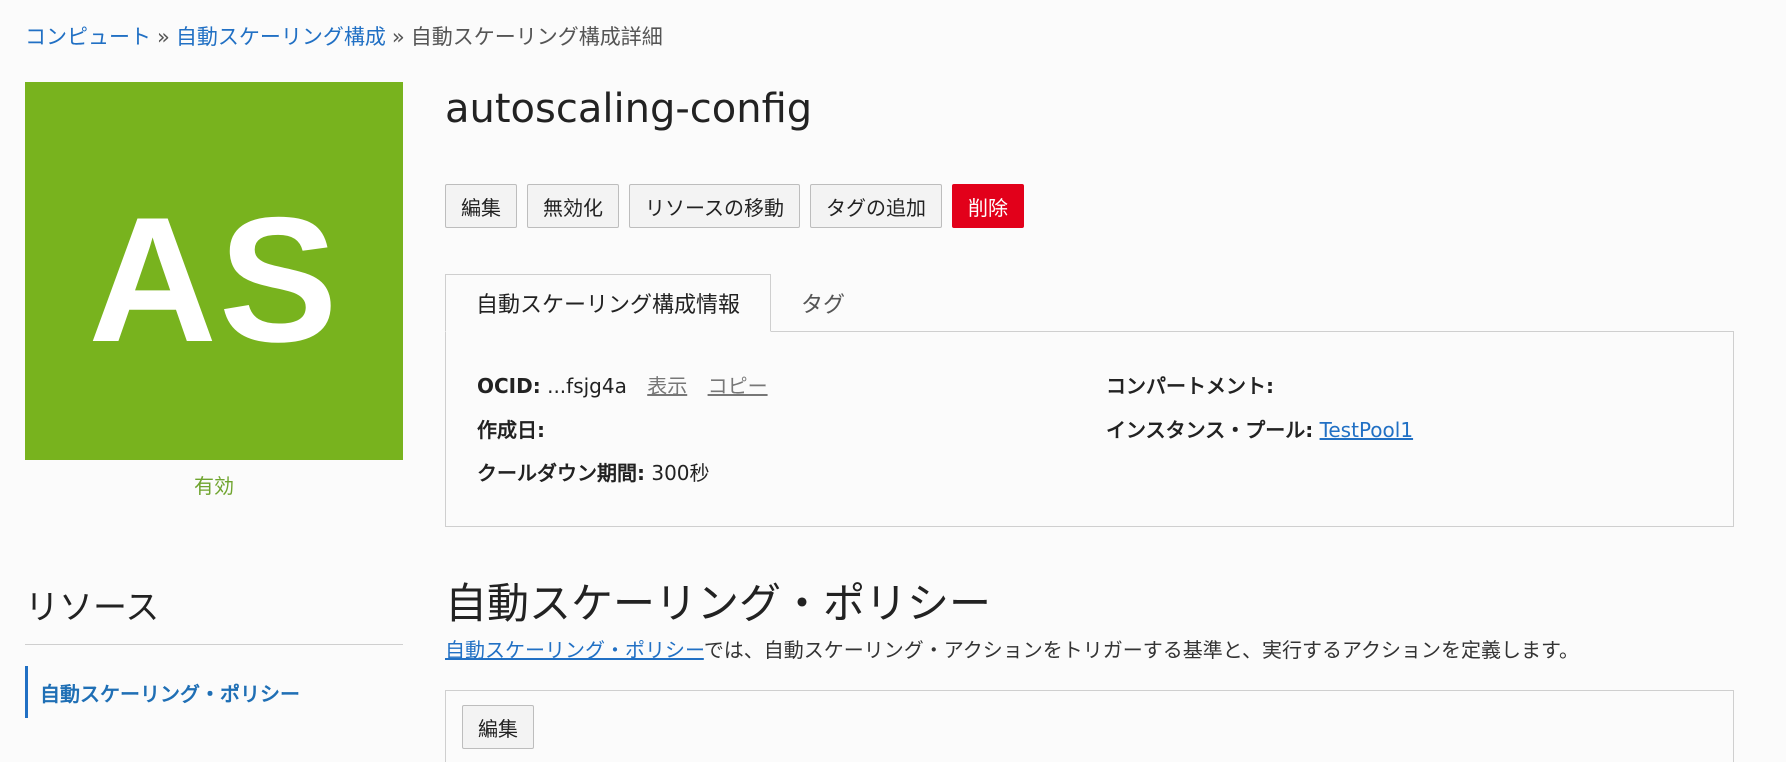 The height and width of the screenshot is (762, 1786). I want to click on policies-toolbar: 編集, so click(498, 727).